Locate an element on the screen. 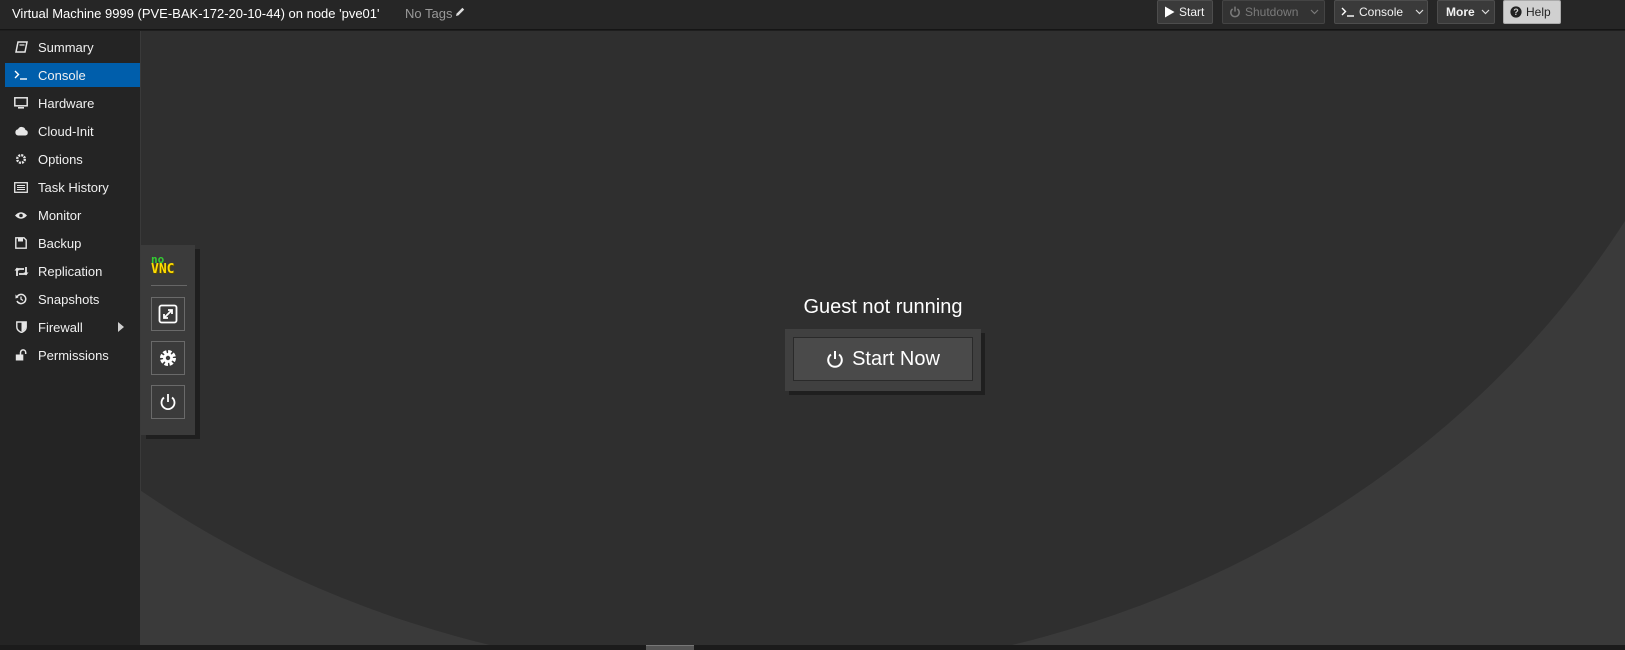  power-button is located at coordinates (168, 402).